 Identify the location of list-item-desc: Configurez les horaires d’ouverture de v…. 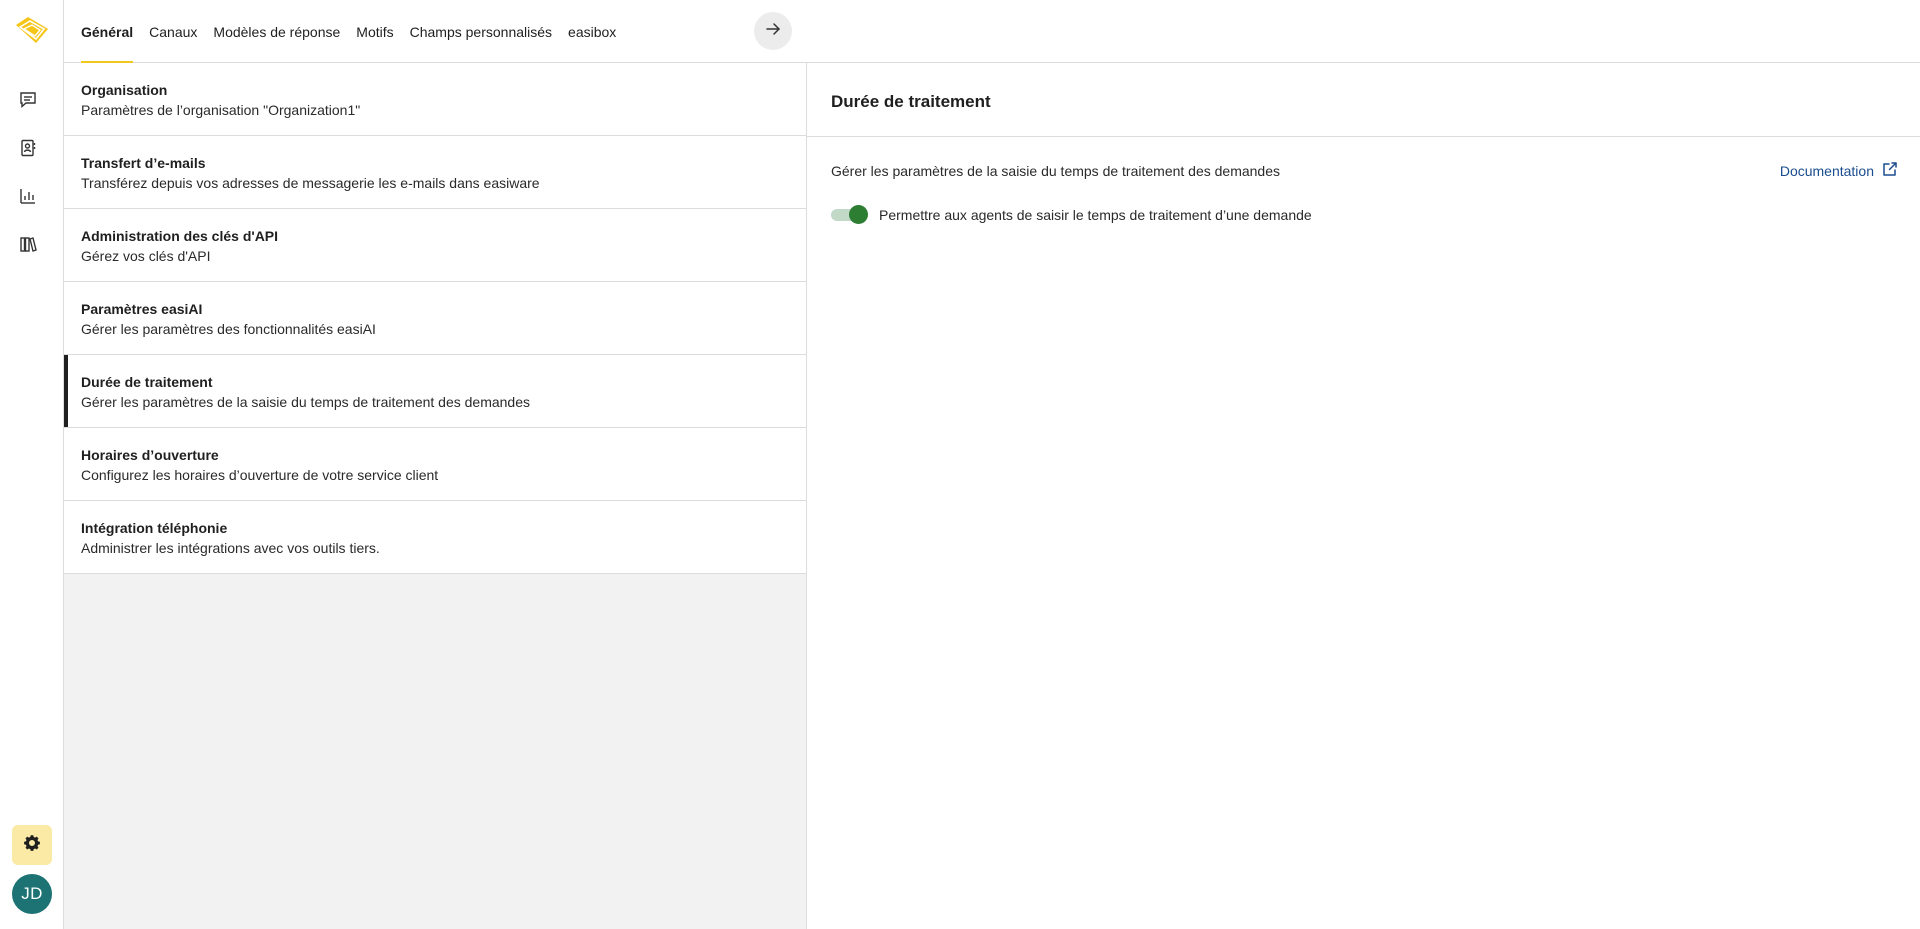
(260, 475).